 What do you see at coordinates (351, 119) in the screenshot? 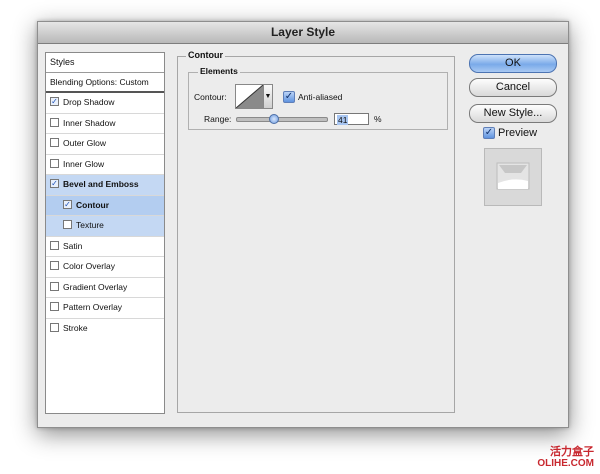
I see `range-input: 41` at bounding box center [351, 119].